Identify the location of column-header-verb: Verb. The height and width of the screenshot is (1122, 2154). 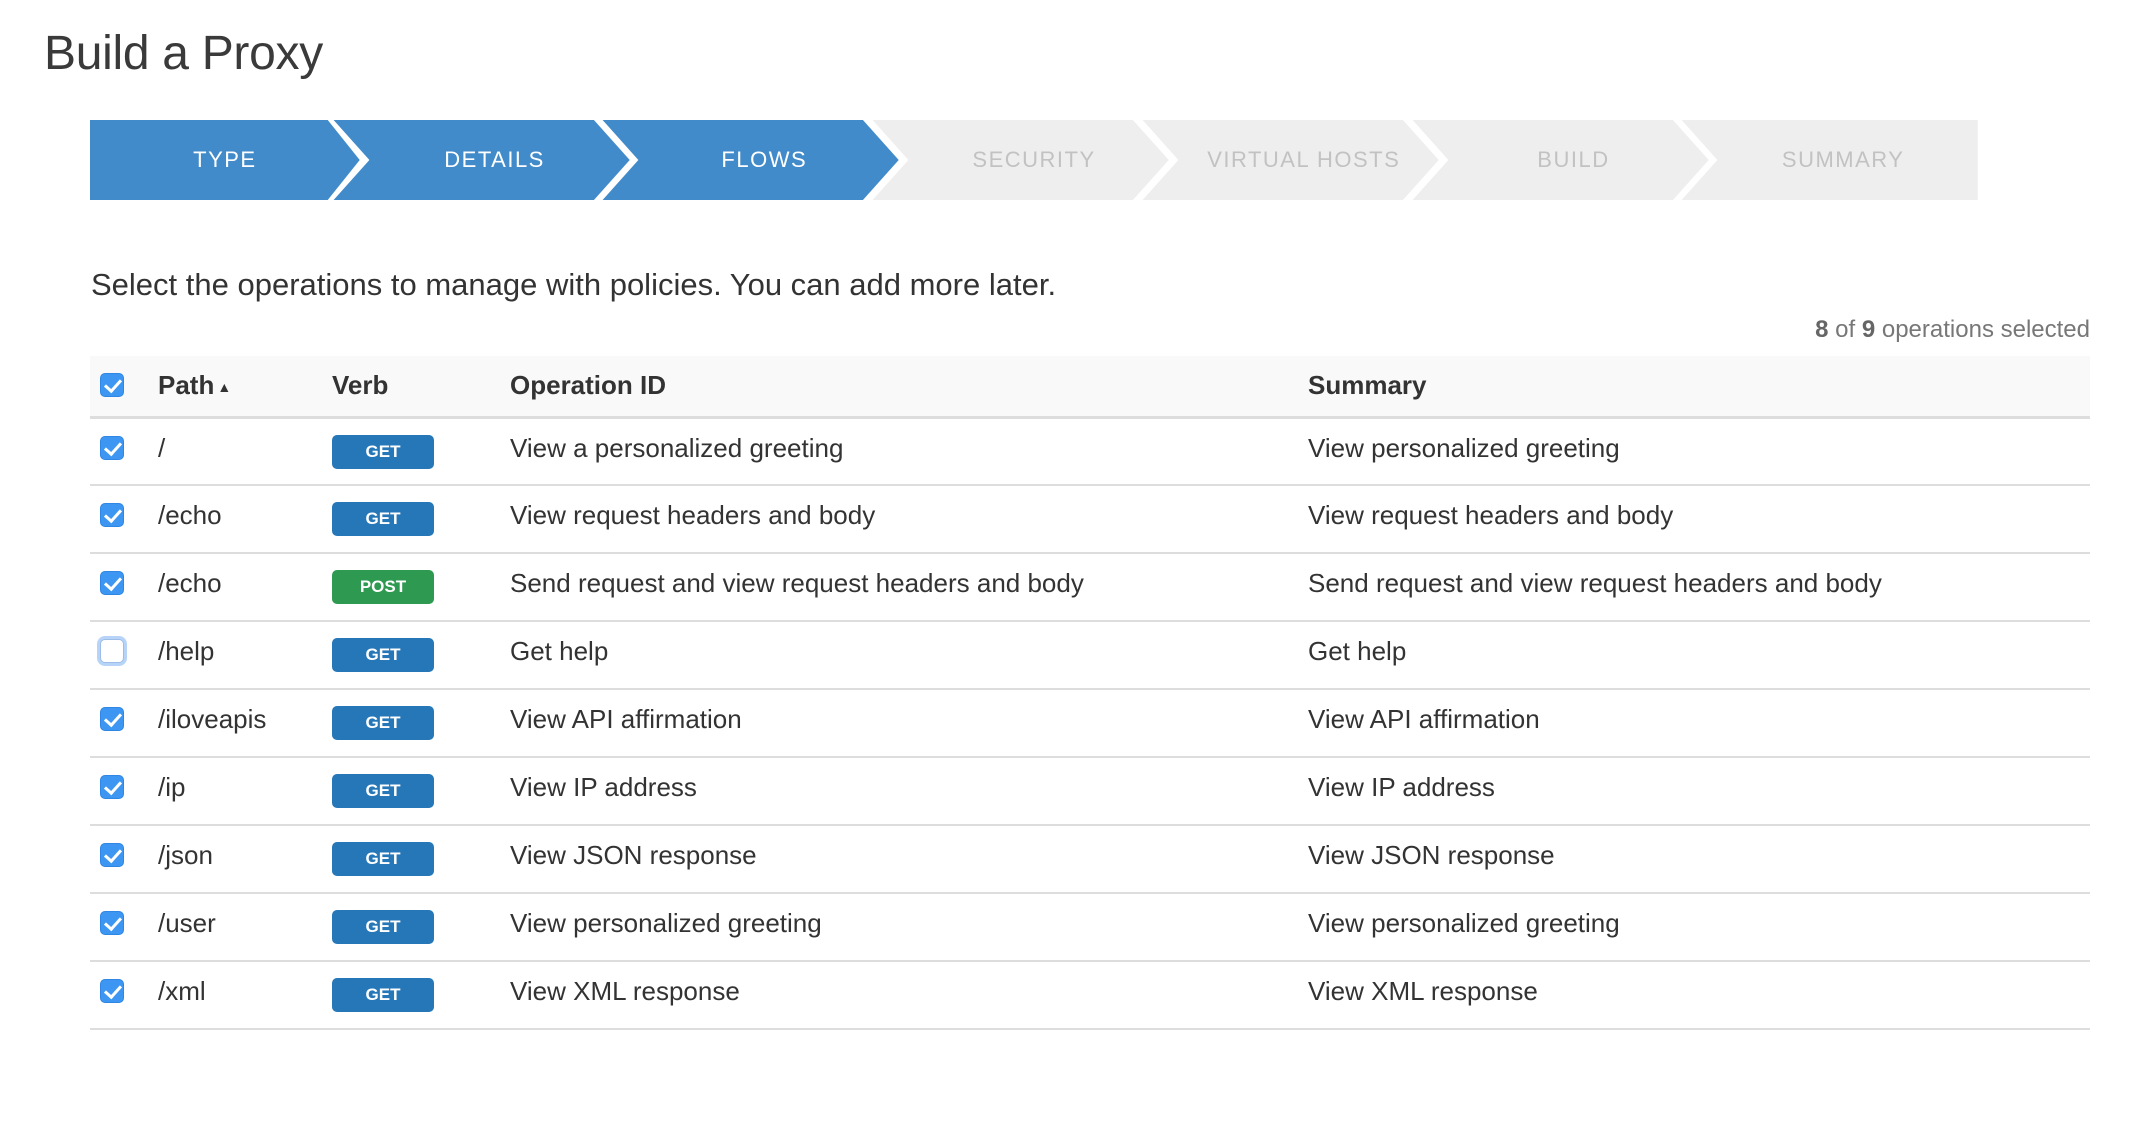
(421, 387).